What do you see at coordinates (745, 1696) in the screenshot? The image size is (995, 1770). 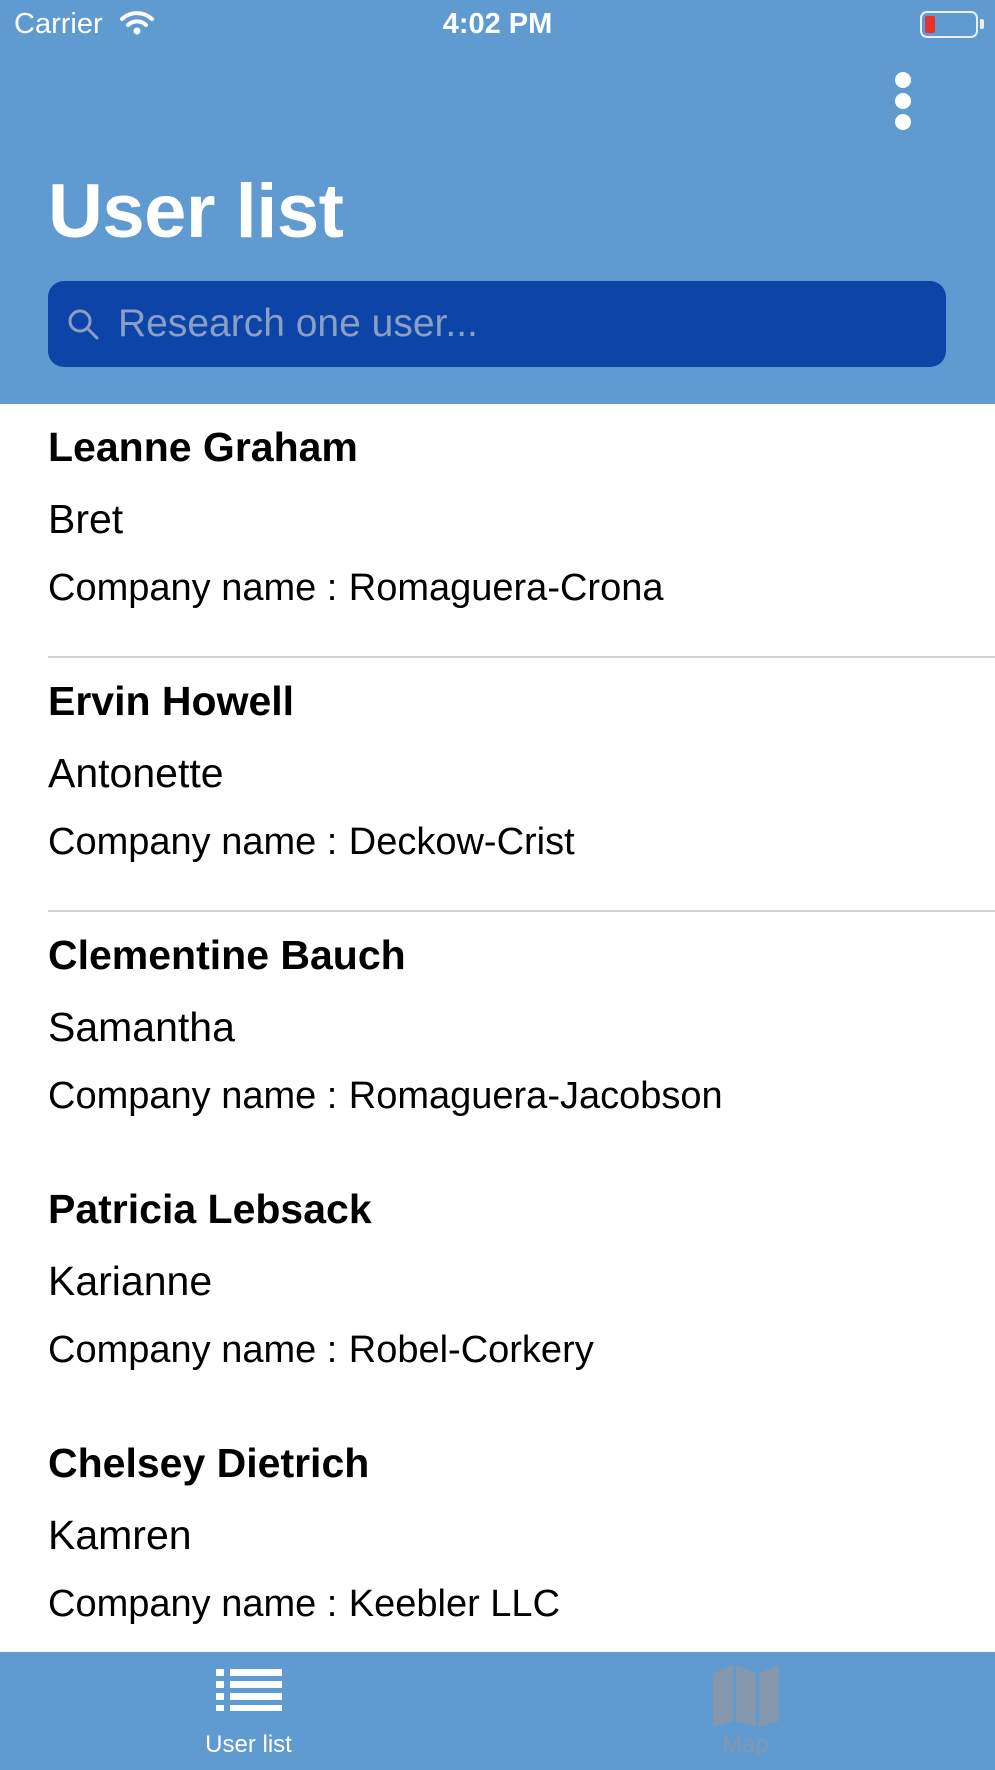 I see `map-icon` at bounding box center [745, 1696].